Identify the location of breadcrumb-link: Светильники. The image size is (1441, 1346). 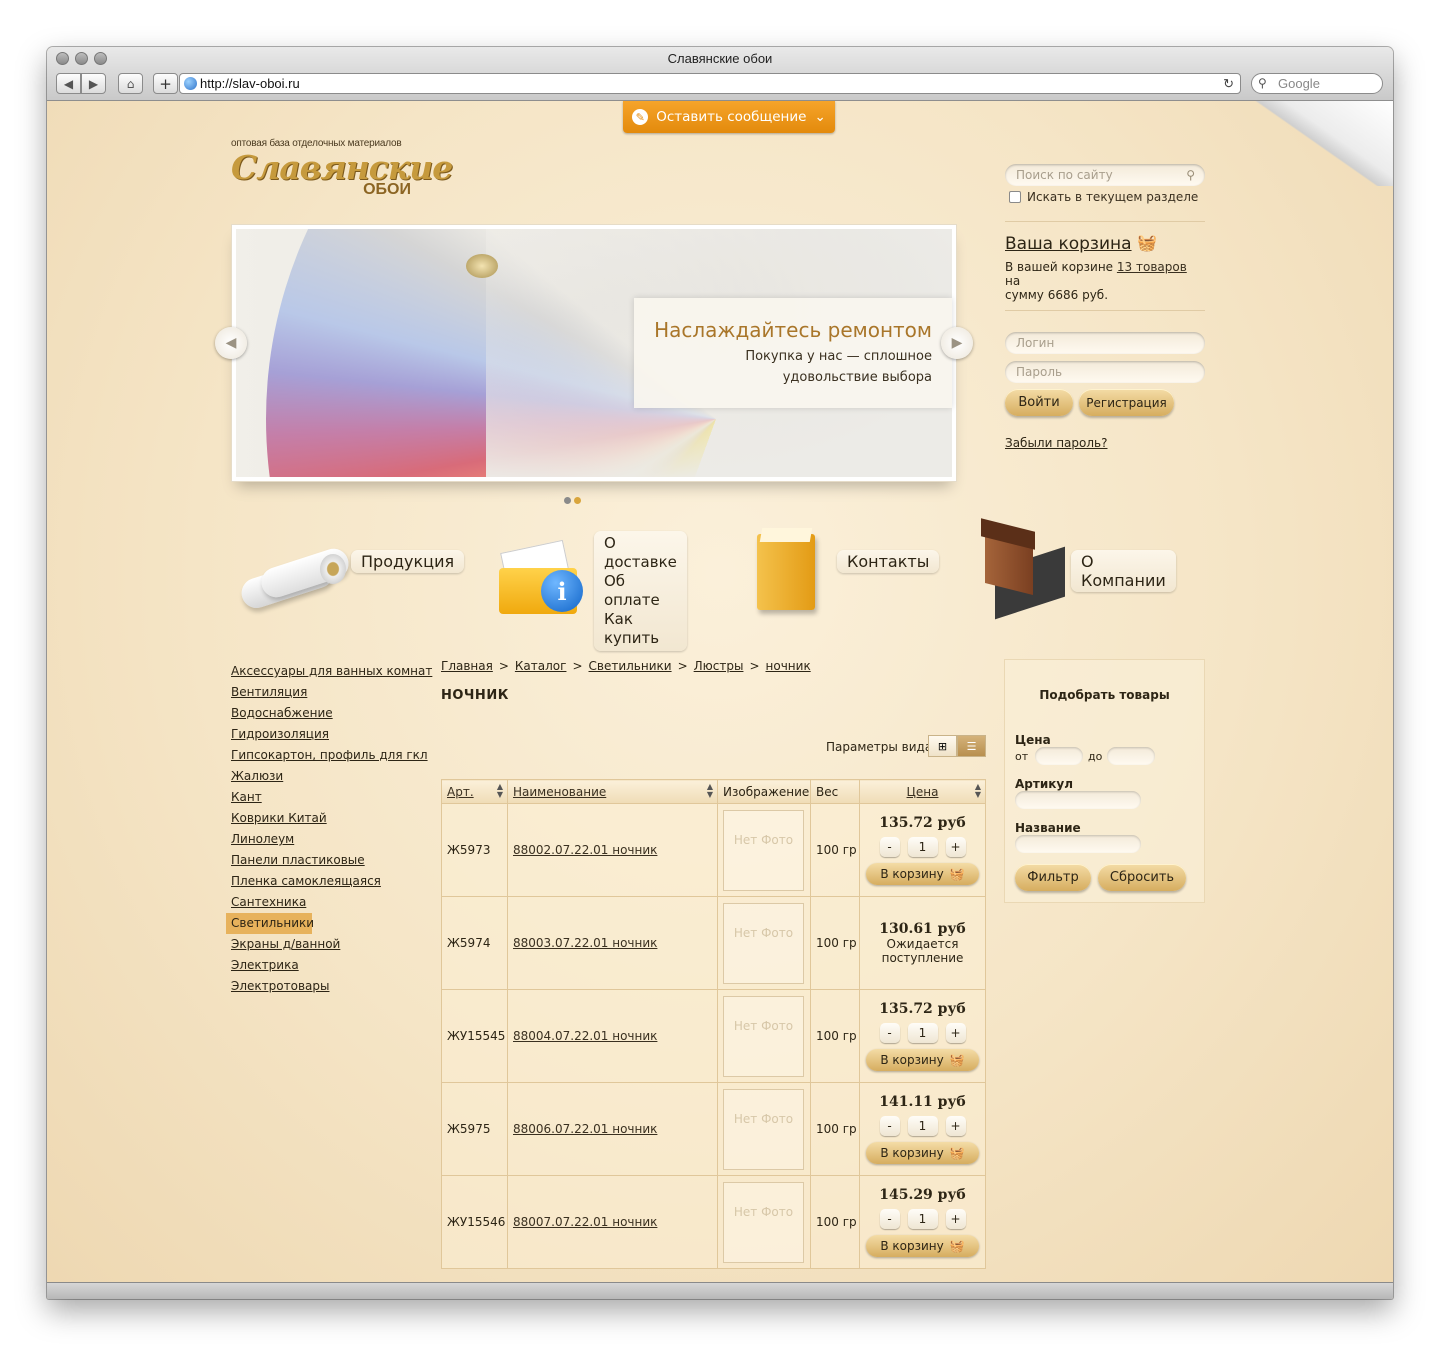
(630, 666).